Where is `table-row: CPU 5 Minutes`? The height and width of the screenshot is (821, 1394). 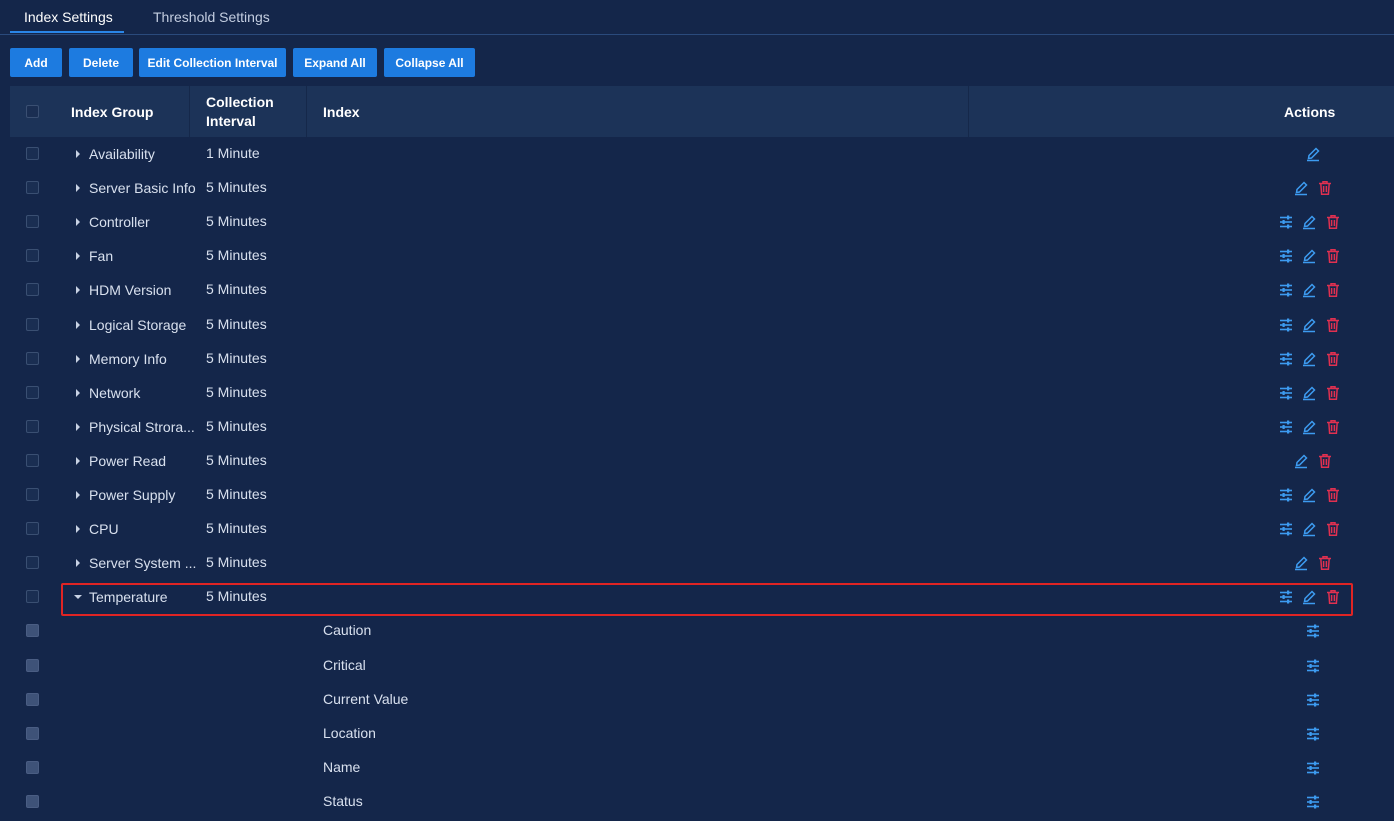
table-row: CPU 5 Minutes is located at coordinates (702, 529).